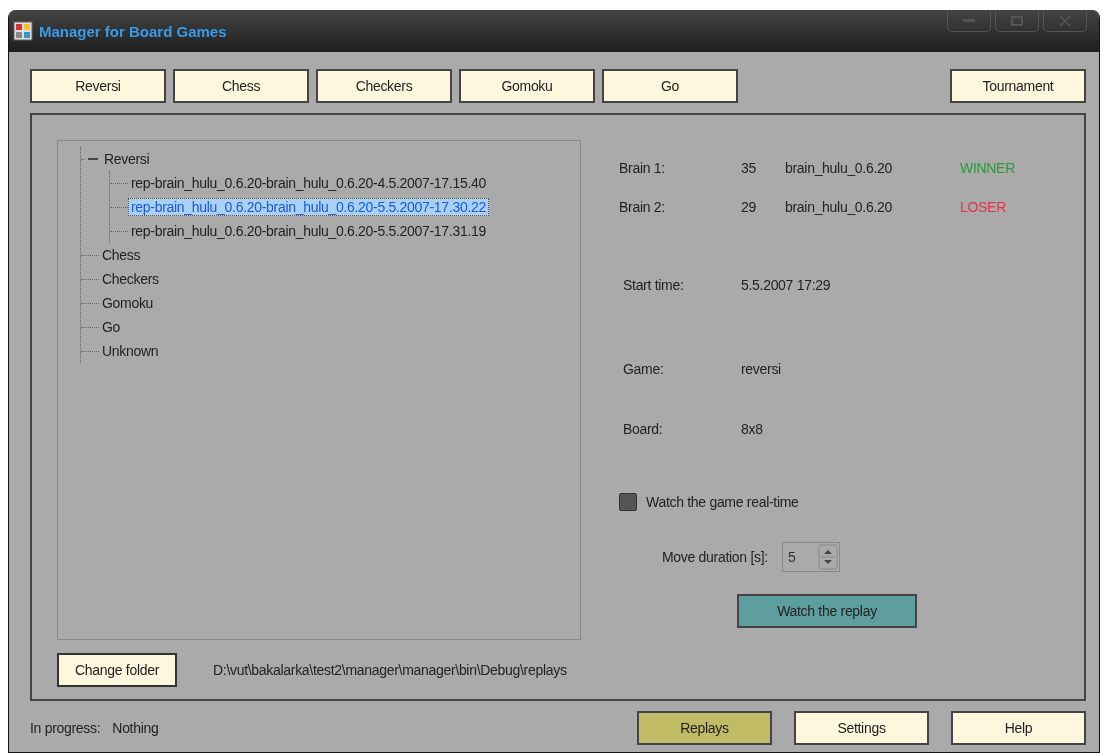  Describe the element at coordinates (1018, 86) in the screenshot. I see `tournament-button: Tournament` at that location.